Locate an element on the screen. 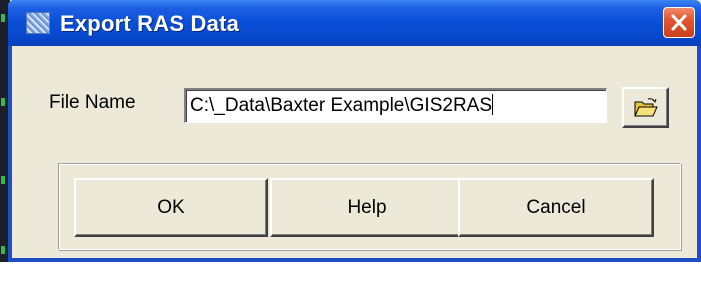 Image resolution: width=701 pixels, height=290 pixels. browse-folder-button is located at coordinates (645, 107).